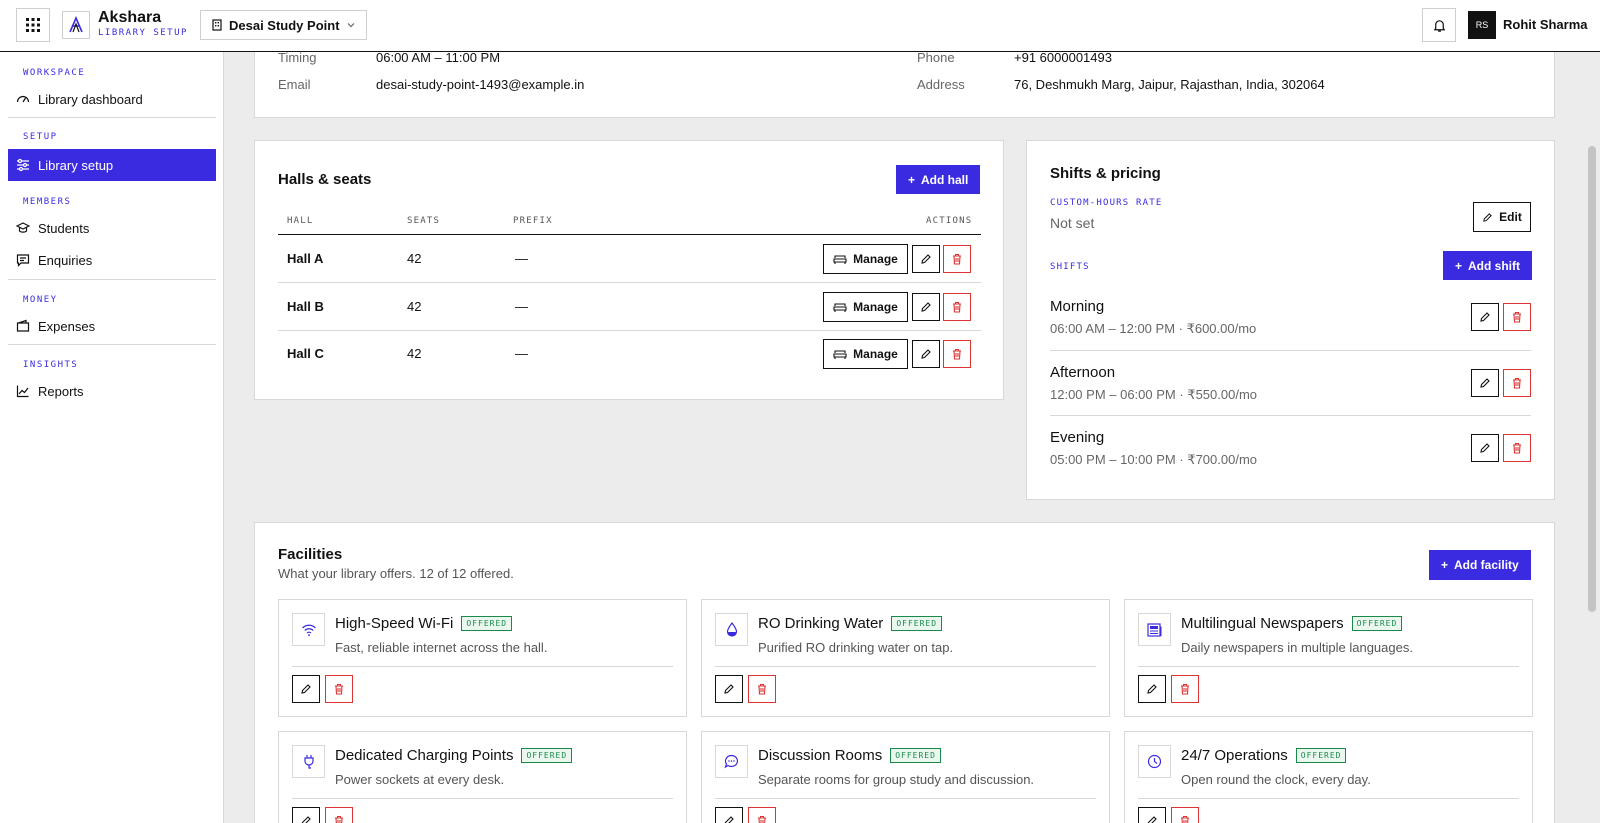 This screenshot has height=823, width=1600. Describe the element at coordinates (1262, 623) in the screenshot. I see `facility-name: Multilingual Newspapers` at that location.